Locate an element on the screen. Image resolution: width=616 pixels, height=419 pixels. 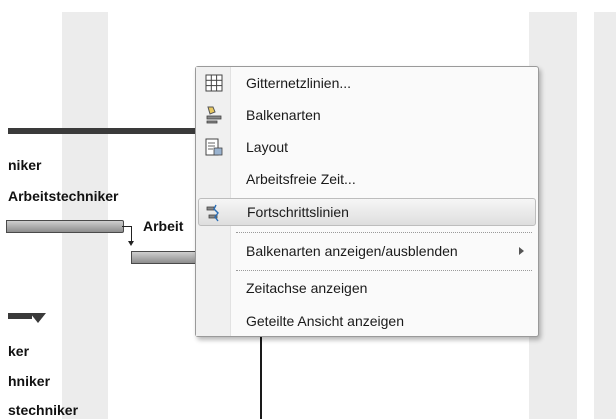
progress-line is located at coordinates (261, 377).